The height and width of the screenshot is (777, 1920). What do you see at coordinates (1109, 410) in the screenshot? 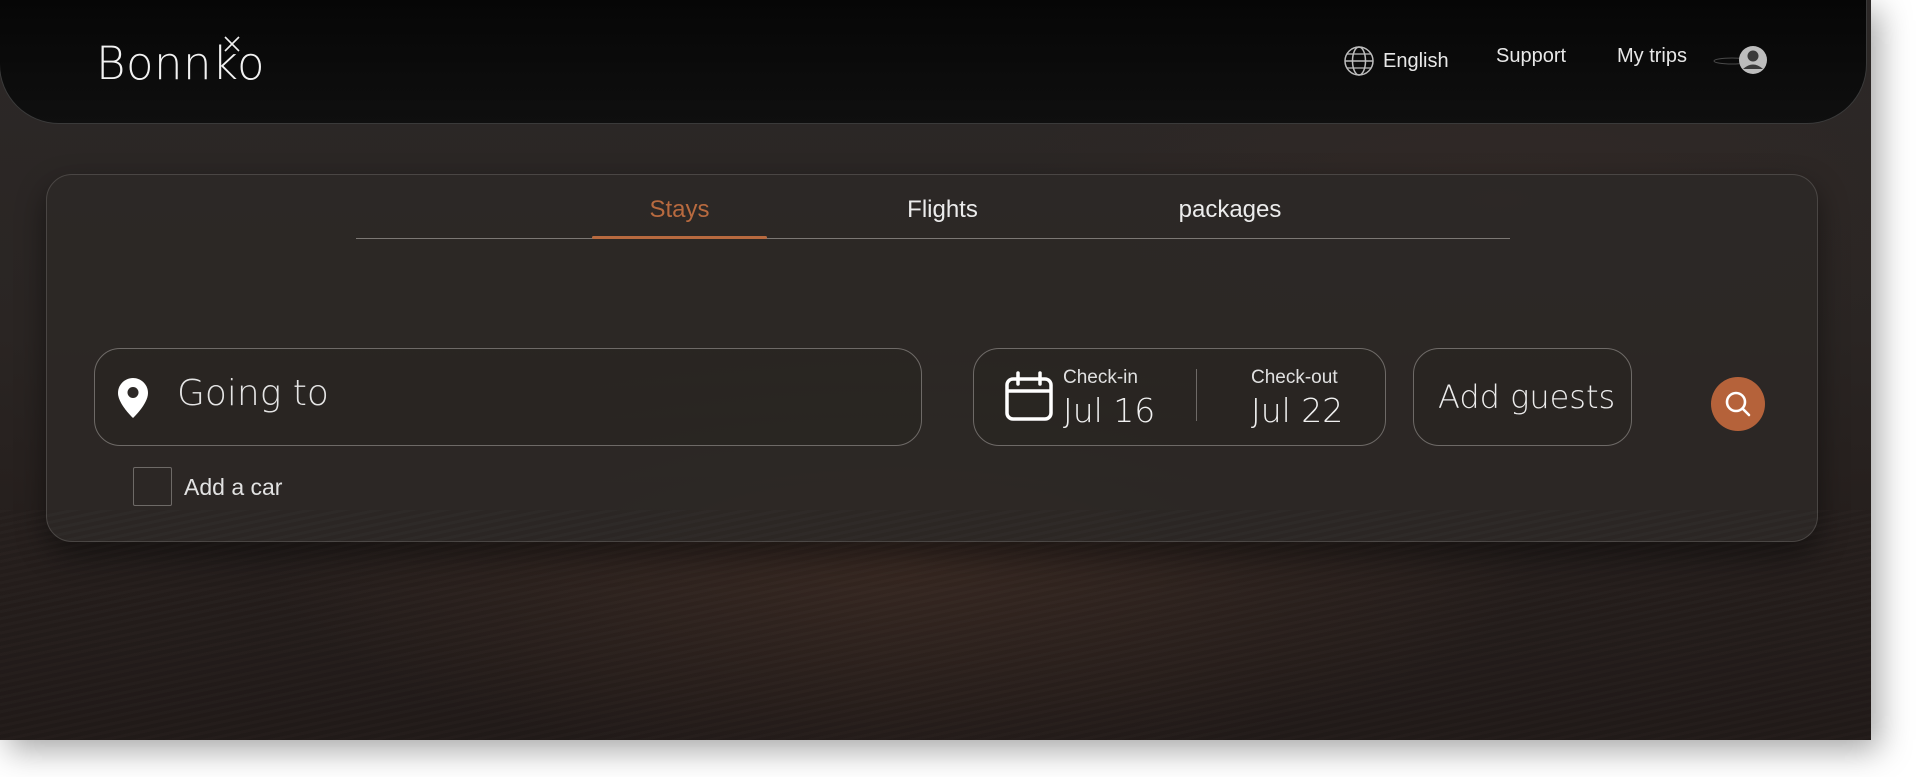
I see `checkin-value: Jul 16` at bounding box center [1109, 410].